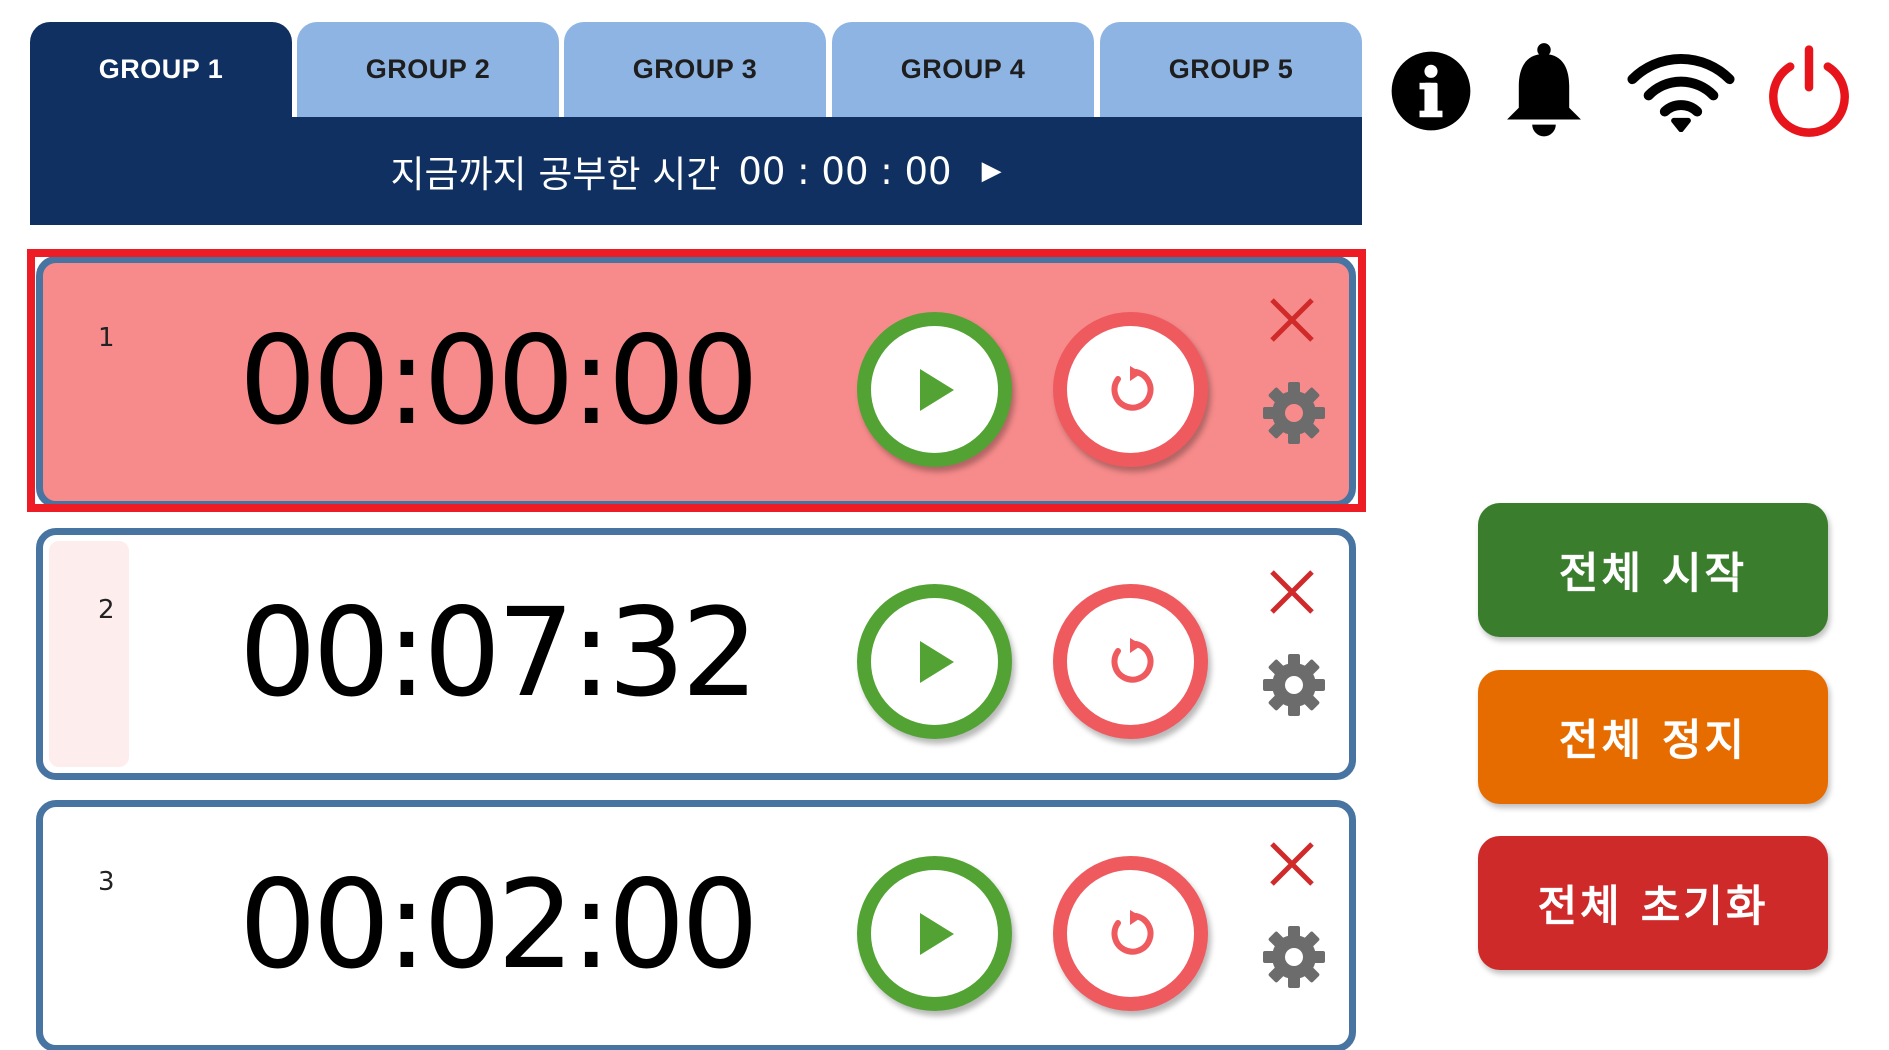  What do you see at coordinates (1809, 91) in the screenshot?
I see `power-icon` at bounding box center [1809, 91].